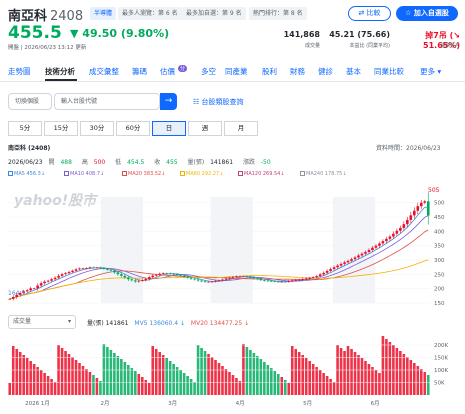 This screenshot has width=465, height=414. I want to click on high-value: 高 500, so click(93, 162).